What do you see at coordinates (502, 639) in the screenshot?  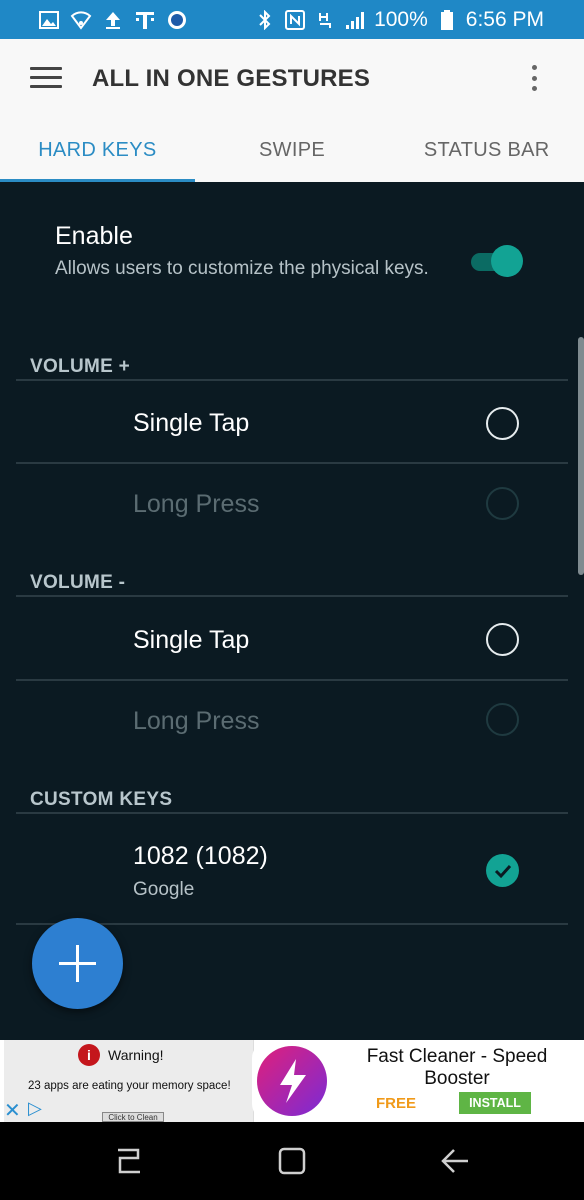 I see `volume-down-single-tap-radio` at bounding box center [502, 639].